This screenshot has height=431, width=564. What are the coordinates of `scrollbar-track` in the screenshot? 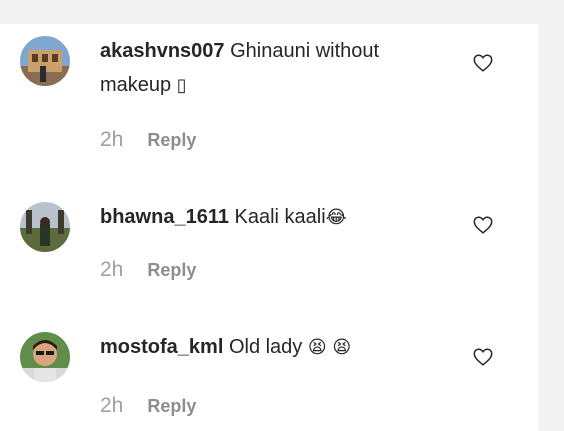 It's located at (551, 215).